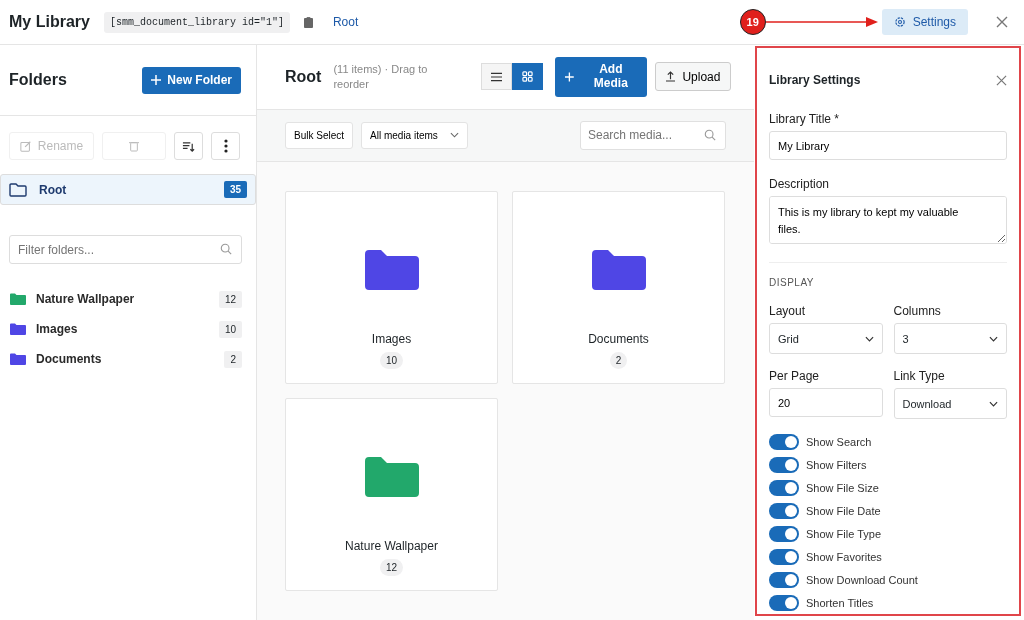 This screenshot has width=1024, height=620. I want to click on folder-item: Documents 2, so click(128, 359).